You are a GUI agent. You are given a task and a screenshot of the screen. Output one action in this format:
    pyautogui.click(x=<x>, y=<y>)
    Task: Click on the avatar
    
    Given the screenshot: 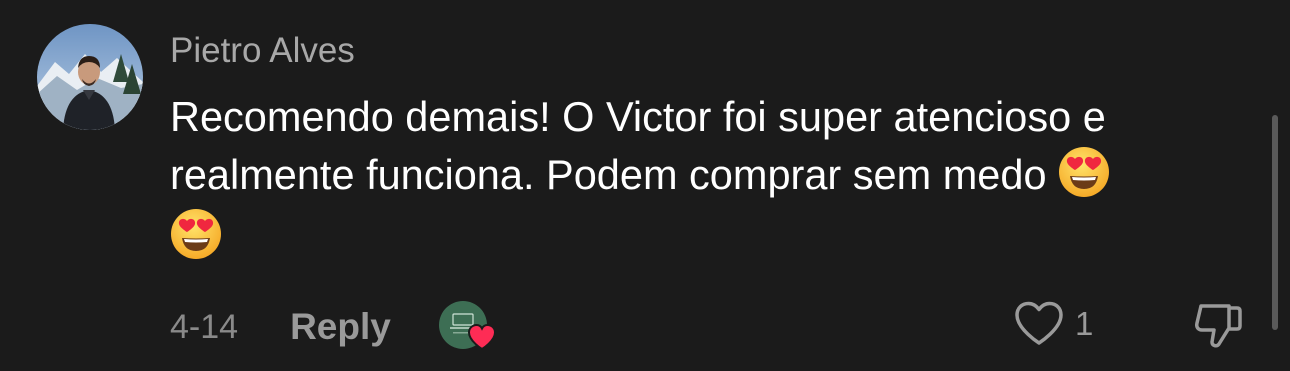 What is the action you would take?
    pyautogui.click(x=90, y=77)
    